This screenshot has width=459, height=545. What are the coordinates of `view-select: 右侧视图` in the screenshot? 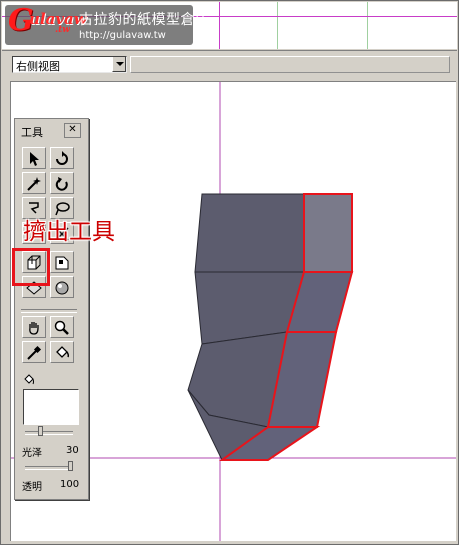 It's located at (69, 64).